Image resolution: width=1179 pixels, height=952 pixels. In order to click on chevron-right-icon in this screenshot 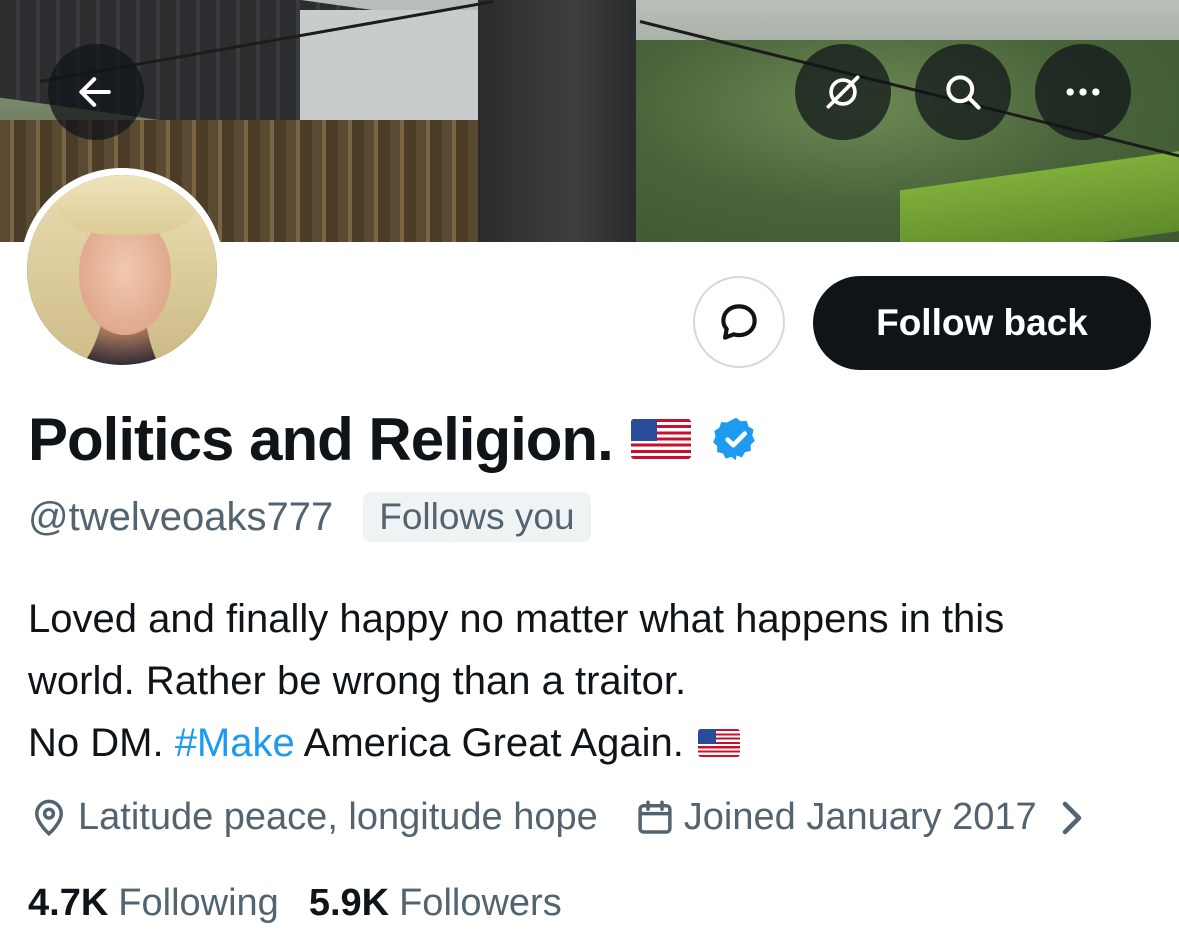, I will do `click(1071, 817)`.